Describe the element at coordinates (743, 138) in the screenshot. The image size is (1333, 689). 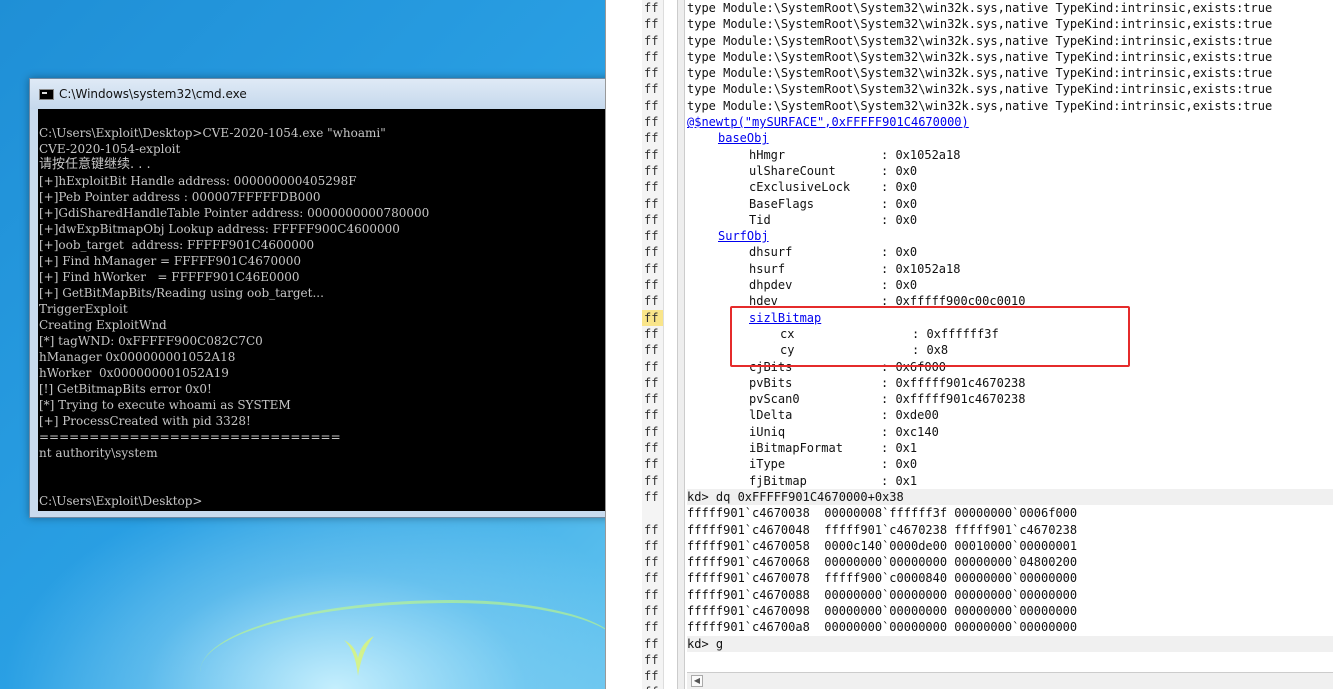
I see `baseobj-link: baseObj` at that location.